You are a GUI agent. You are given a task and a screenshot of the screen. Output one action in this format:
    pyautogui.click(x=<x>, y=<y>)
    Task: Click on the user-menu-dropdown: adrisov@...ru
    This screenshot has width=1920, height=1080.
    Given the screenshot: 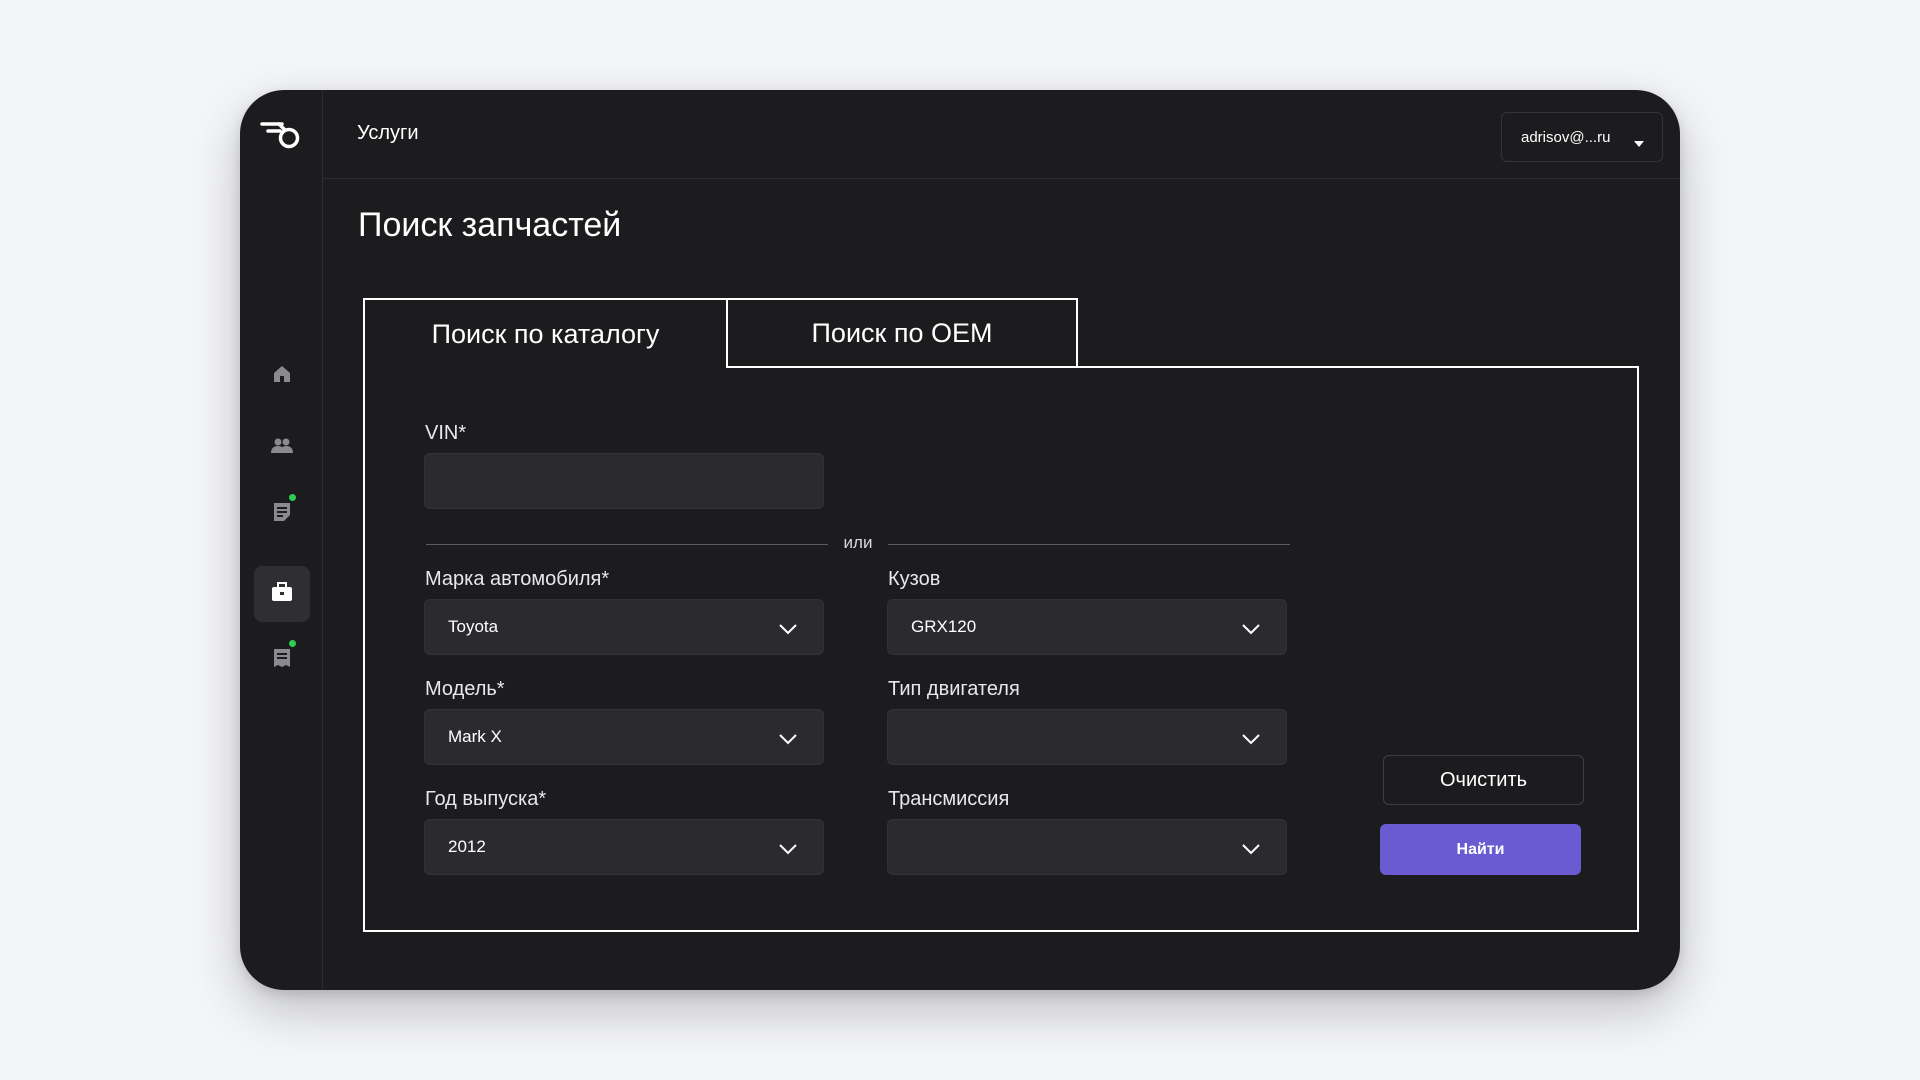 What is the action you would take?
    pyautogui.click(x=1582, y=137)
    